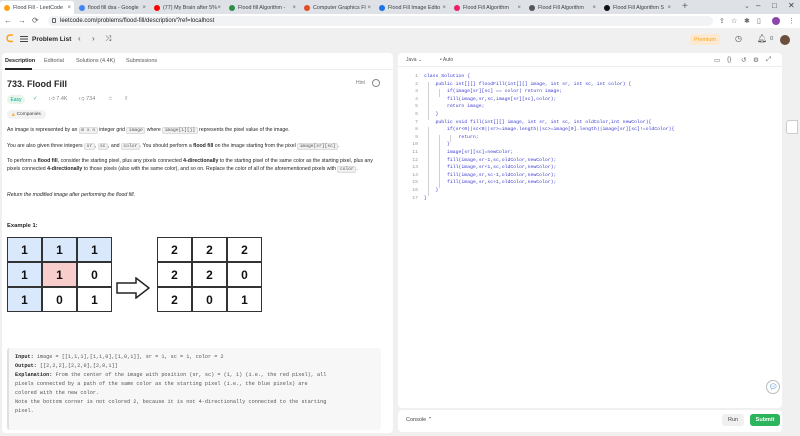 The image size is (800, 436). Describe the element at coordinates (792, 127) in the screenshot. I see `feedback-tab` at that location.